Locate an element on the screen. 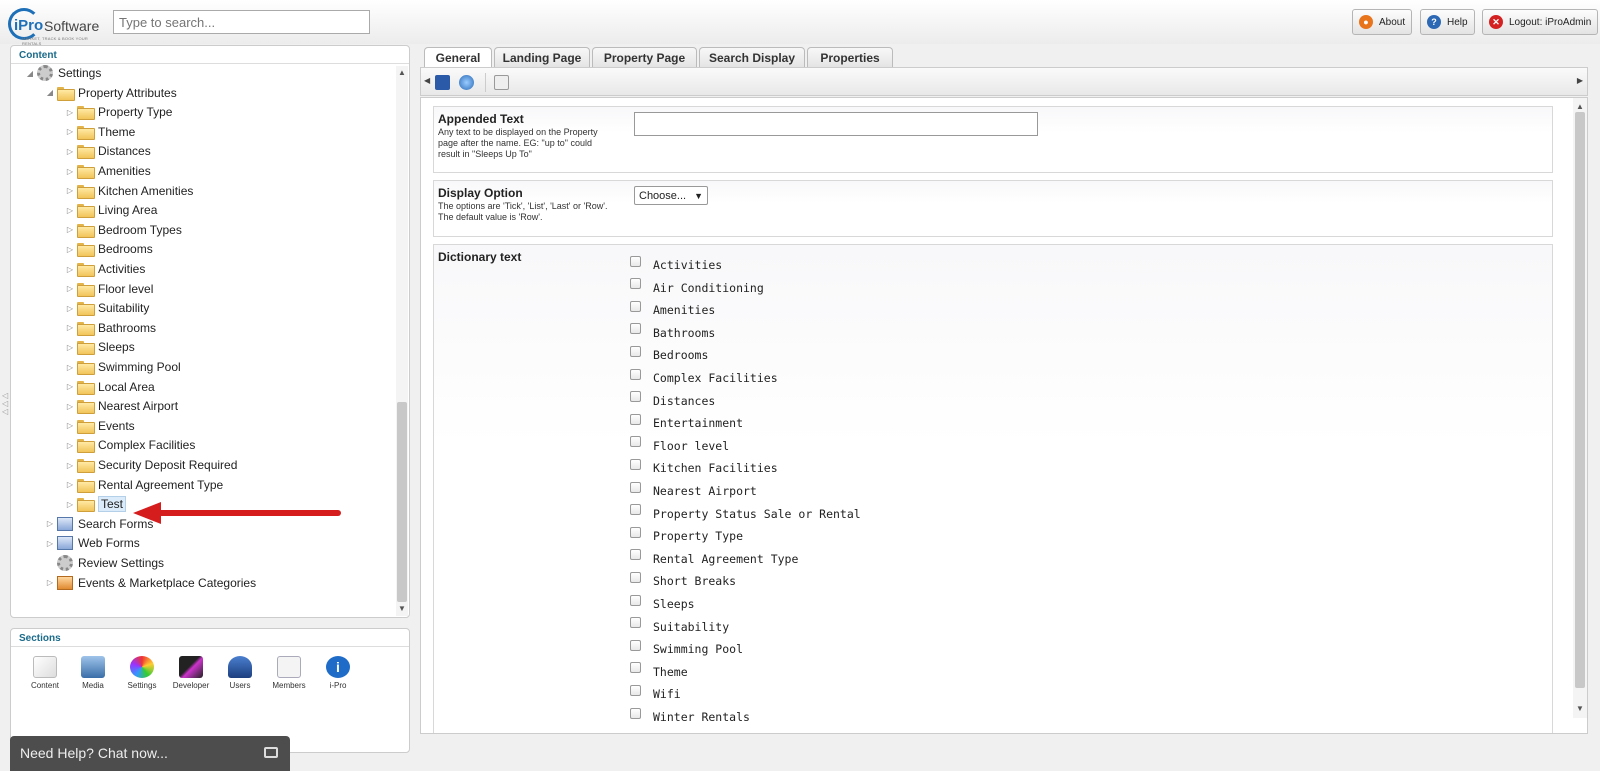 The image size is (1600, 771). toolbar-scroll-left-icon: ◀ is located at coordinates (427, 80).